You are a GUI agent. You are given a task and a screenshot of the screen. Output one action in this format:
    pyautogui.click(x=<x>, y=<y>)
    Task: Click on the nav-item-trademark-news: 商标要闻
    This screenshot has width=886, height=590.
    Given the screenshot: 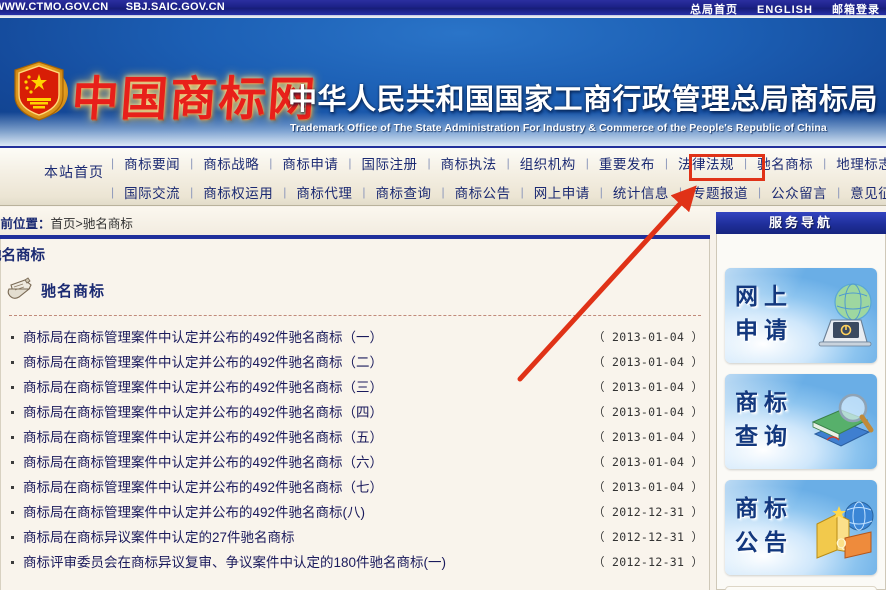 What is the action you would take?
    pyautogui.click(x=152, y=163)
    